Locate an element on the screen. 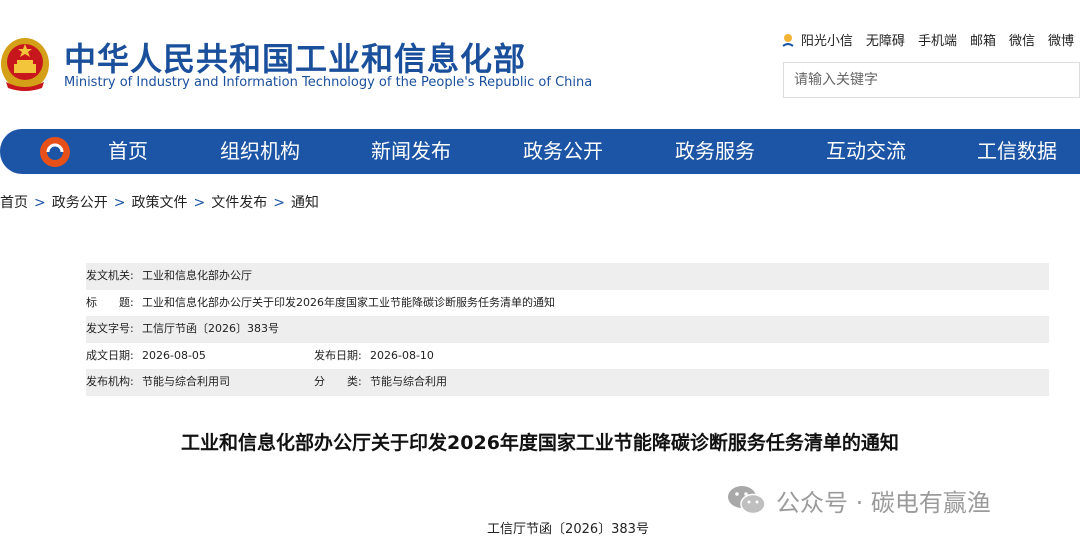  link-accessibility: 无障碍 is located at coordinates (885, 39).